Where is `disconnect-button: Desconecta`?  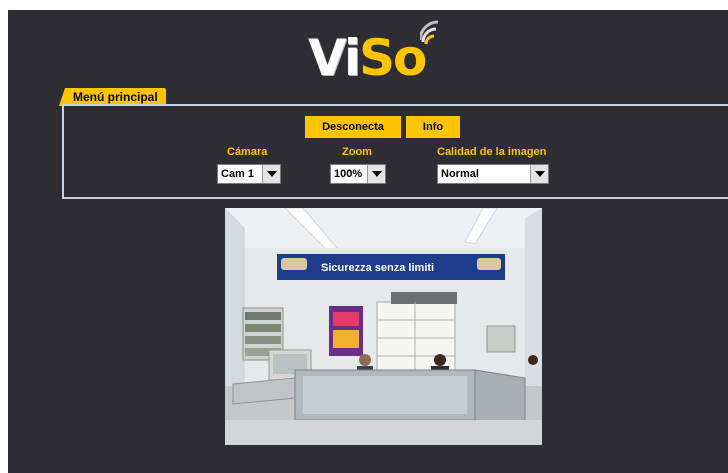 disconnect-button: Desconecta is located at coordinates (353, 127).